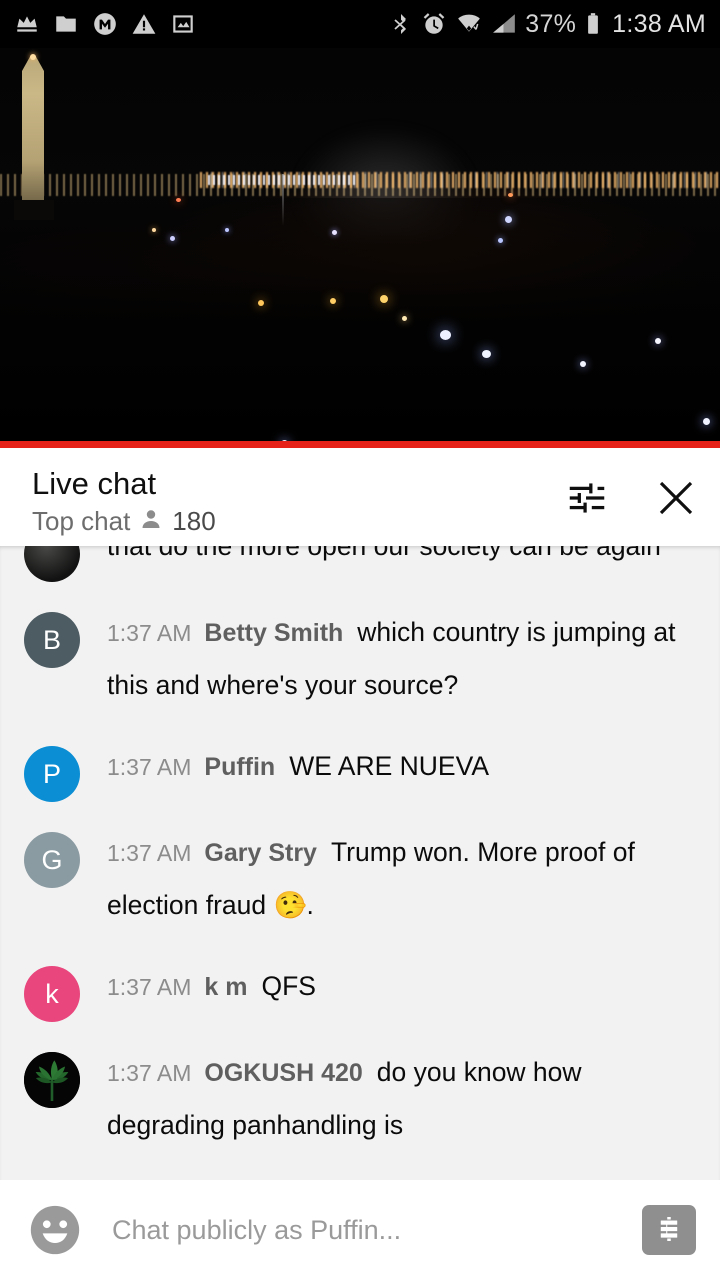 This screenshot has width=720, height=1280. I want to click on message-text: WE ARE NUEVA, so click(389, 766).